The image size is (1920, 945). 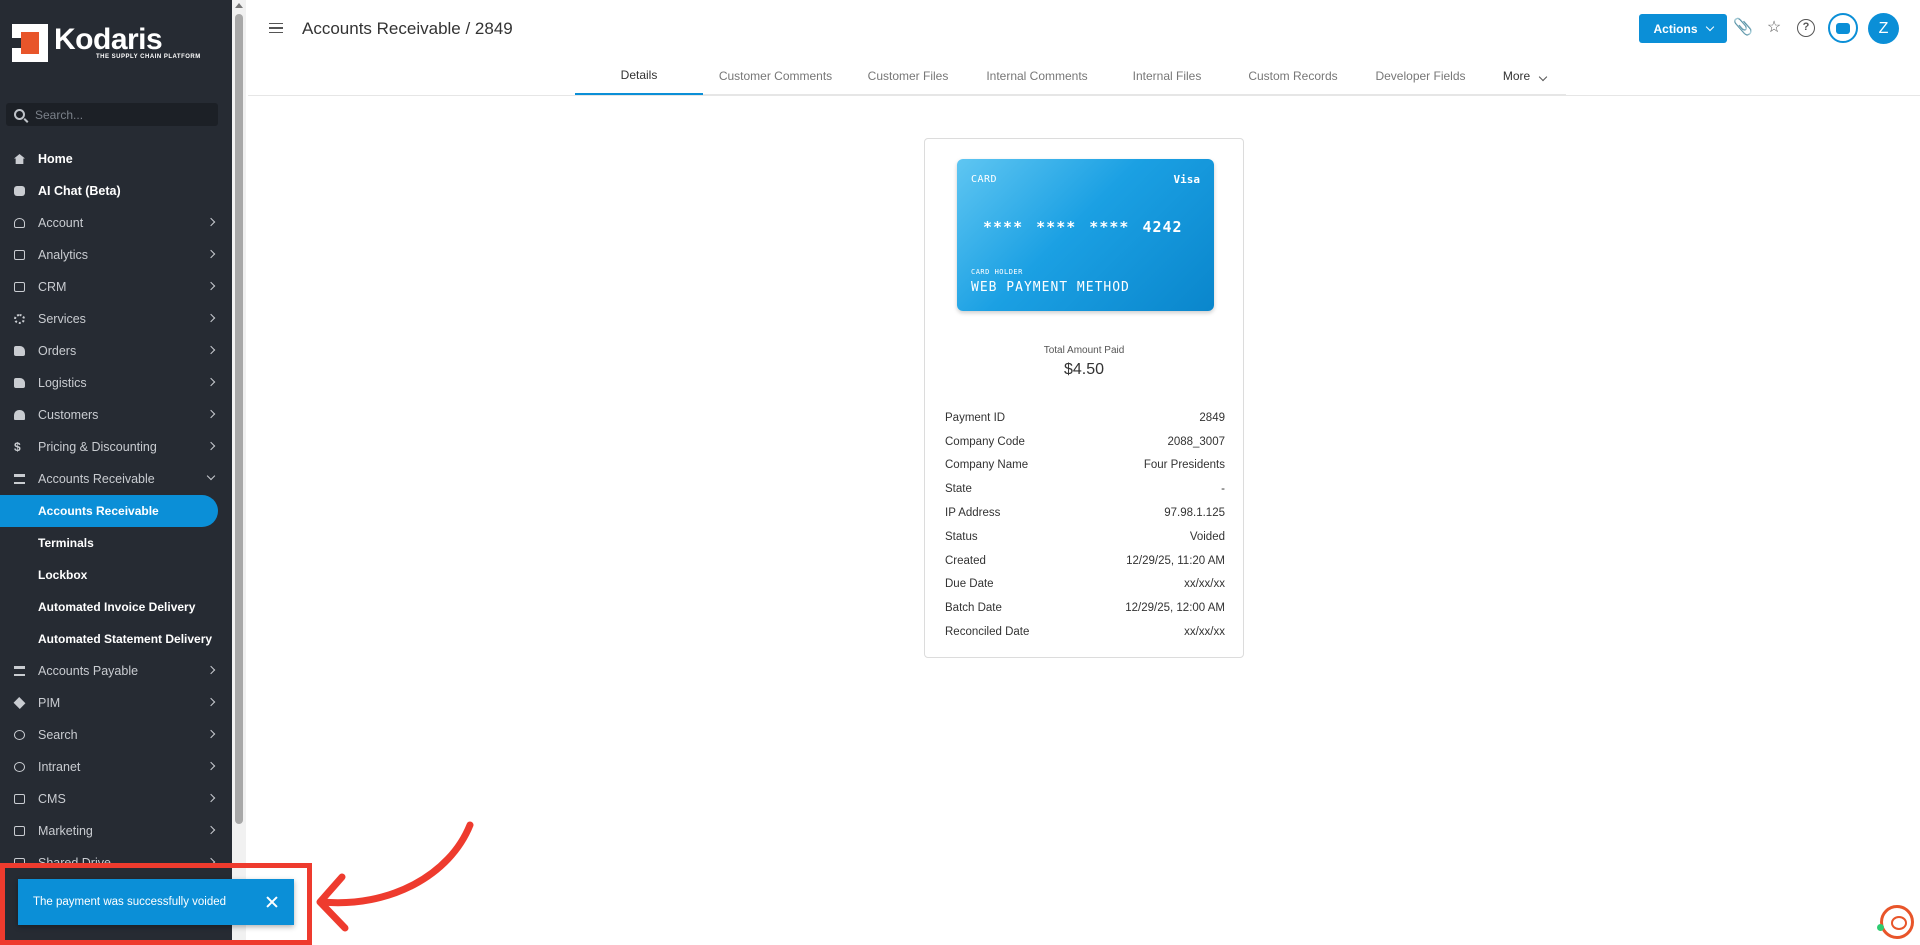 What do you see at coordinates (272, 902) in the screenshot?
I see `close-icon` at bounding box center [272, 902].